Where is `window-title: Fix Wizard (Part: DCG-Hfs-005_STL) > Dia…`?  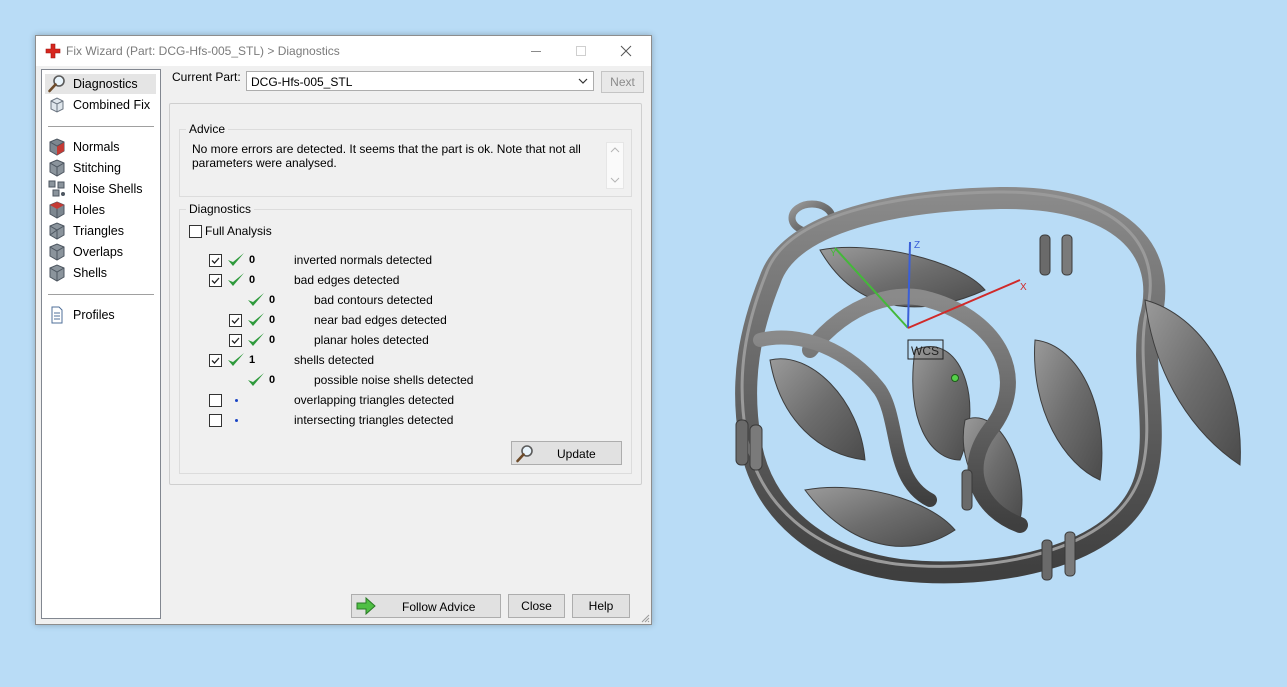 window-title: Fix Wizard (Part: DCG-Hfs-005_STL) > Dia… is located at coordinates (203, 51).